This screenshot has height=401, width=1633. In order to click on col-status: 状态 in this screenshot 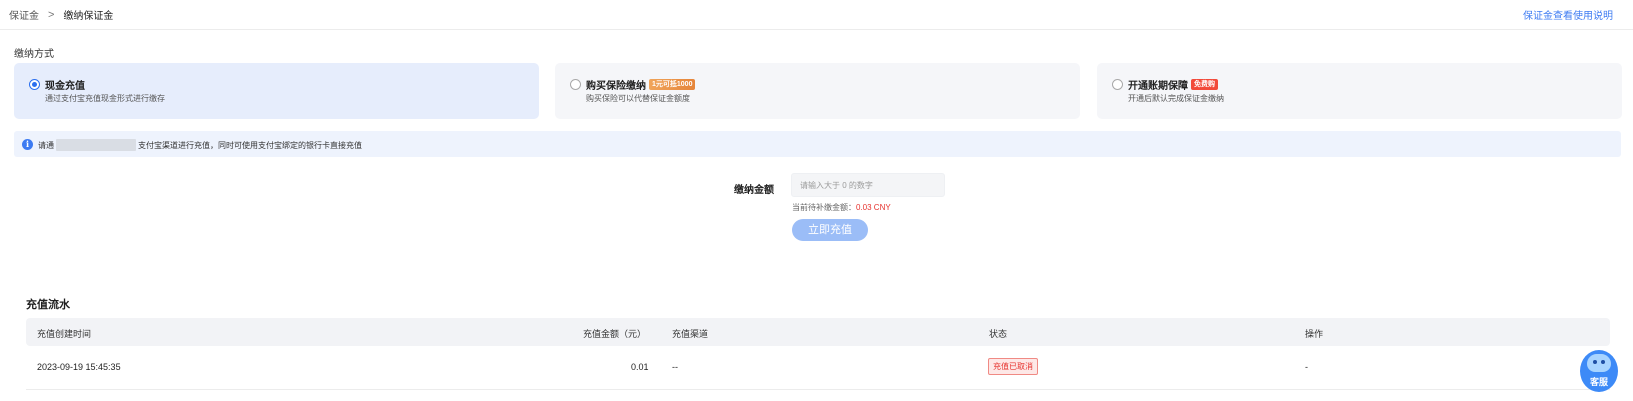, I will do `click(998, 334)`.